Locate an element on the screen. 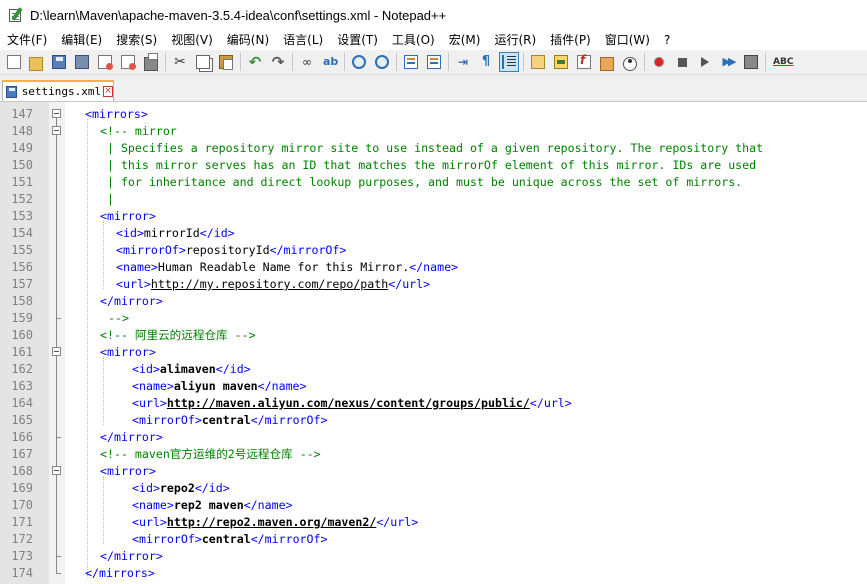 Image resolution: width=867 pixels, height=584 pixels. code-line: 154 <id>mirrorId</id> is located at coordinates (433, 233).